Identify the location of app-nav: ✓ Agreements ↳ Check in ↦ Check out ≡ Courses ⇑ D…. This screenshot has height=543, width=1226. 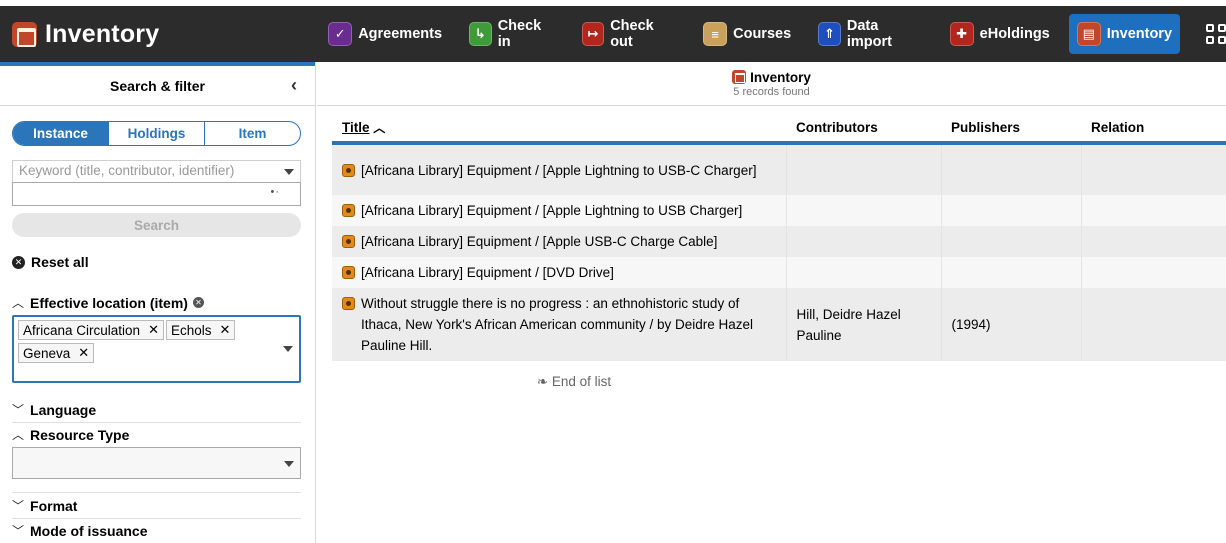
(750, 34).